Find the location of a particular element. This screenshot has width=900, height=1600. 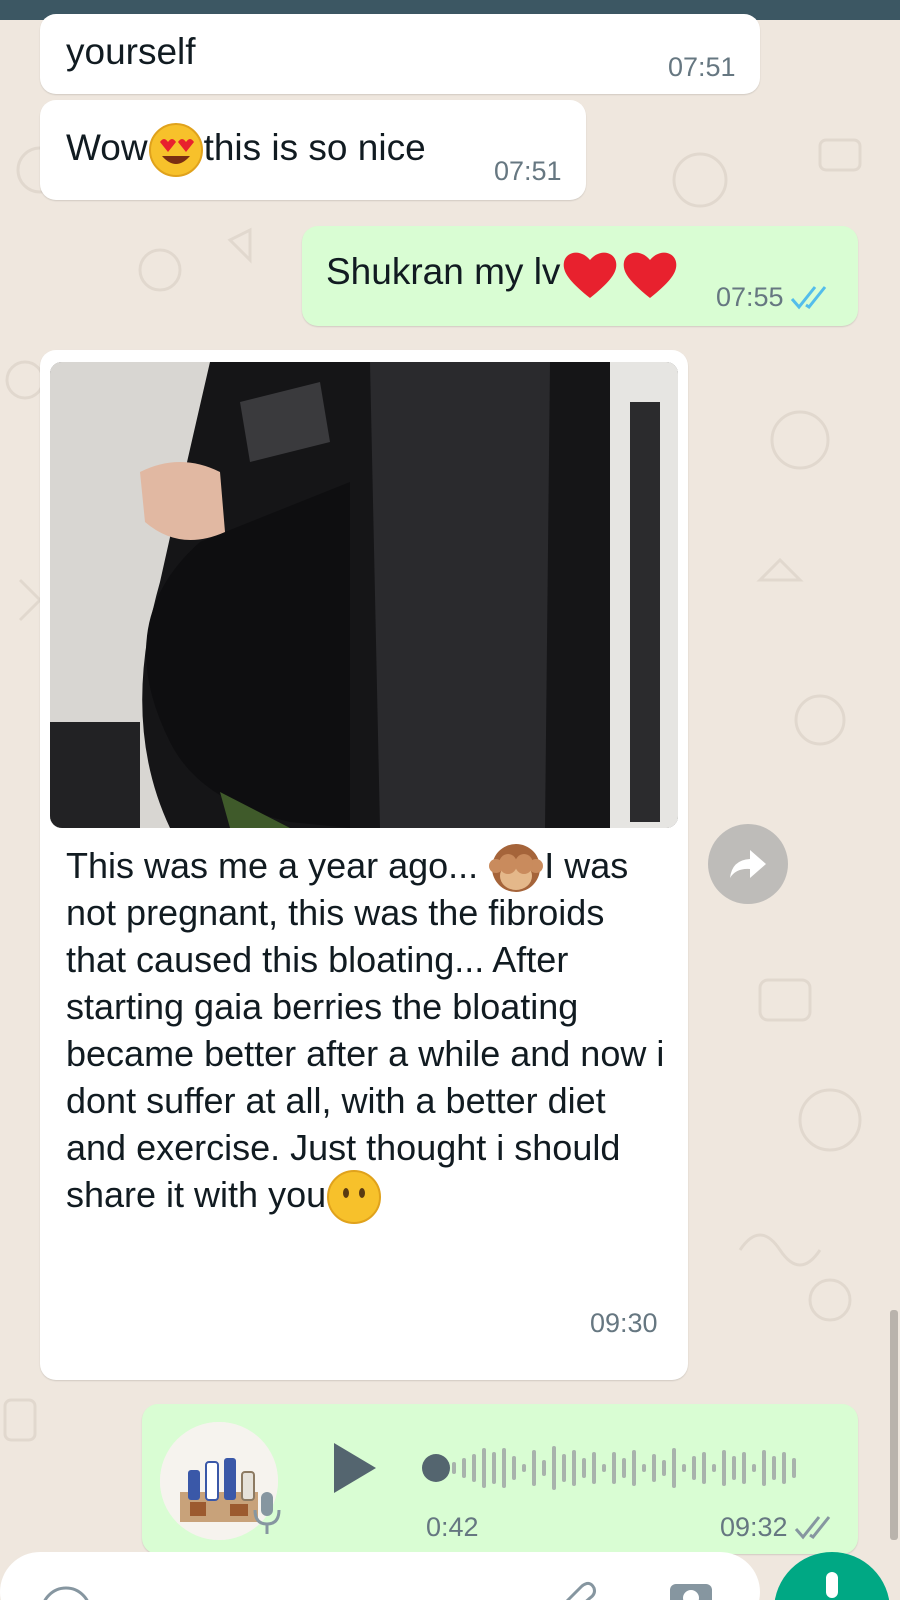

message-time: 09:30 is located at coordinates (624, 1323).